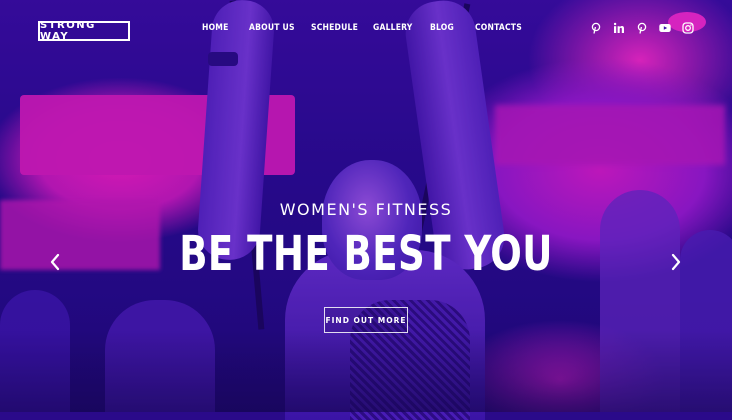 This screenshot has width=732, height=420. I want to click on chevron-left-icon, so click(55, 262).